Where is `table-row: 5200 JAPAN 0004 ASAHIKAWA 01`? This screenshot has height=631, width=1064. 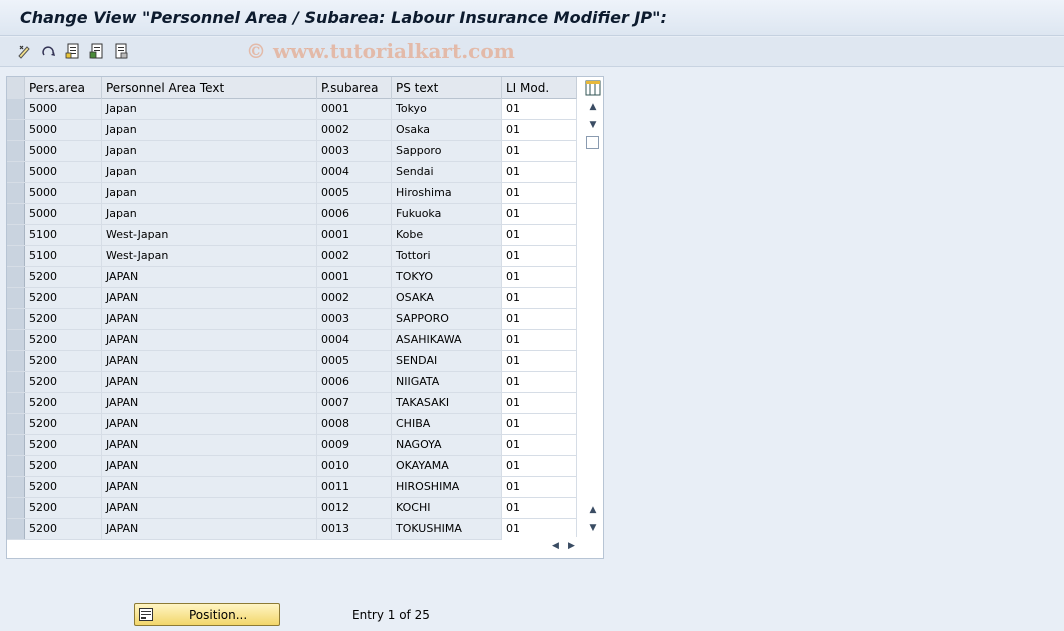
table-row: 5200 JAPAN 0004 ASAHIKAWA 01 is located at coordinates (292, 340).